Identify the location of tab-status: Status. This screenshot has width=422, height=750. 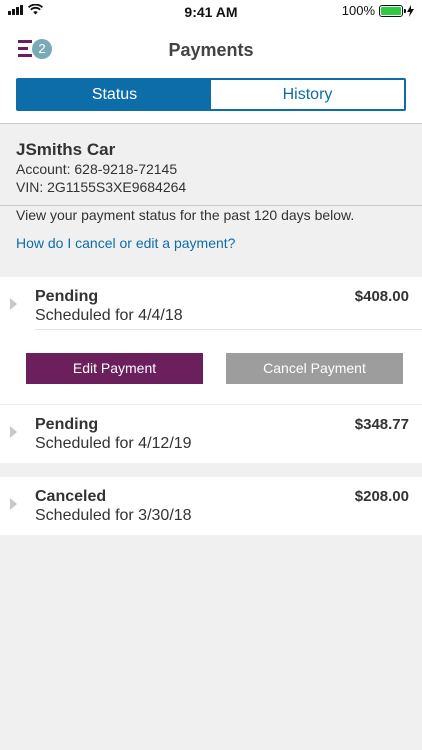
(114, 94).